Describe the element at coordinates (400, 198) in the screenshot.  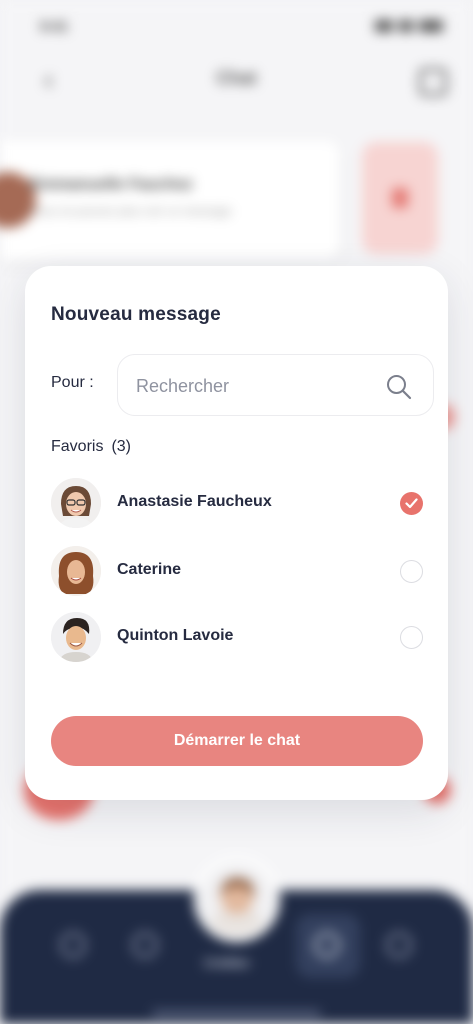
I see `delete-button` at that location.